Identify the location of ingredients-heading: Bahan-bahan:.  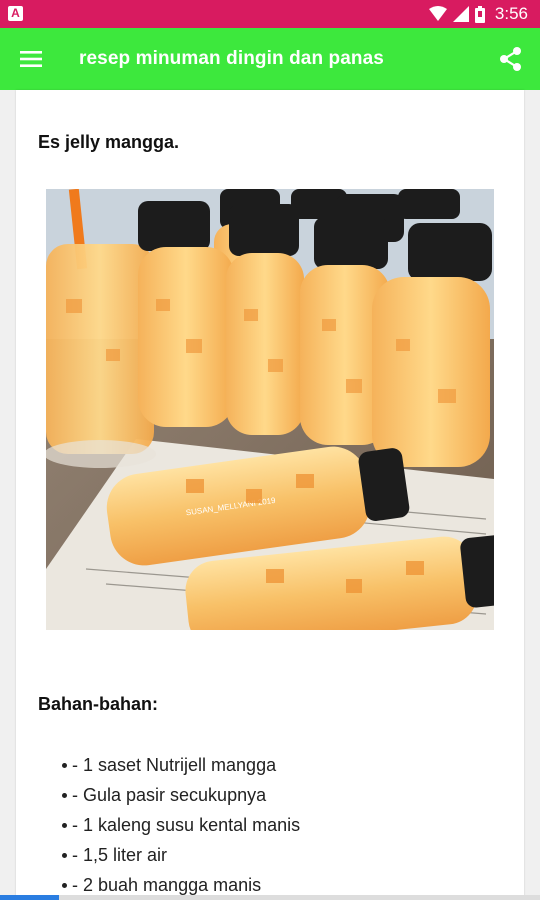
(98, 704).